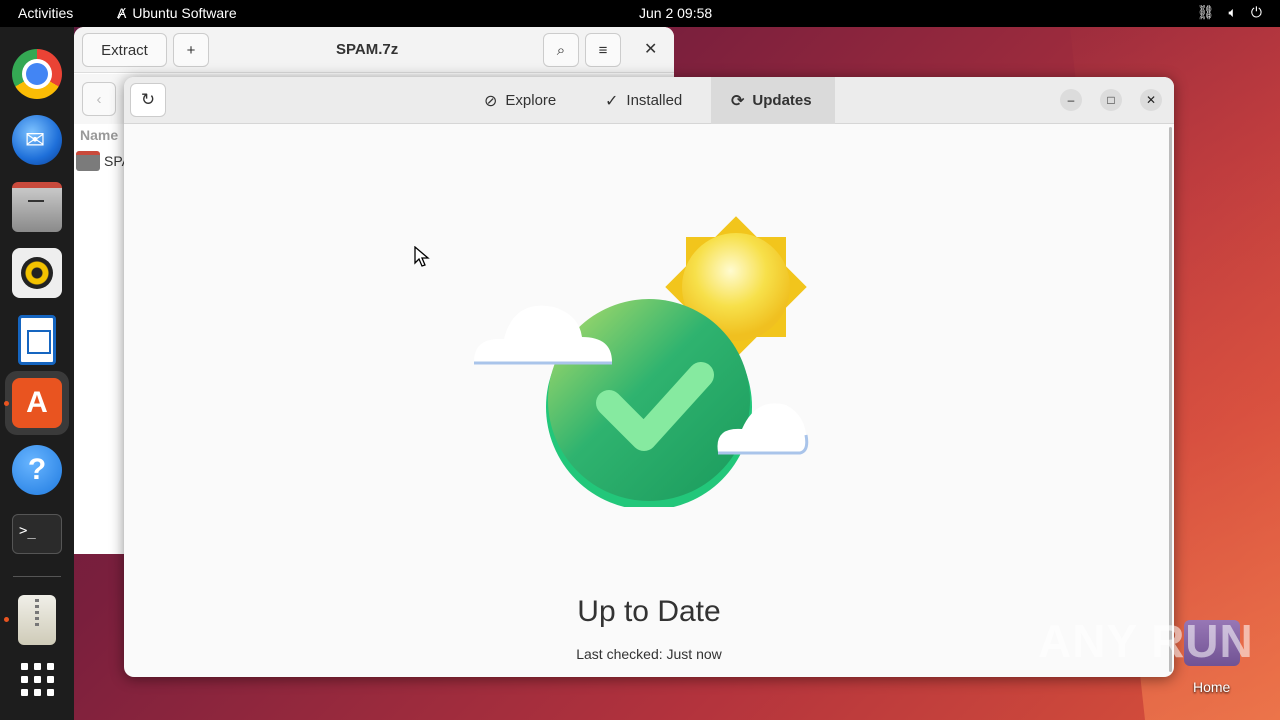 This screenshot has width=1280, height=720. Describe the element at coordinates (99, 135) in the screenshot. I see `column-header-name: Name` at that location.